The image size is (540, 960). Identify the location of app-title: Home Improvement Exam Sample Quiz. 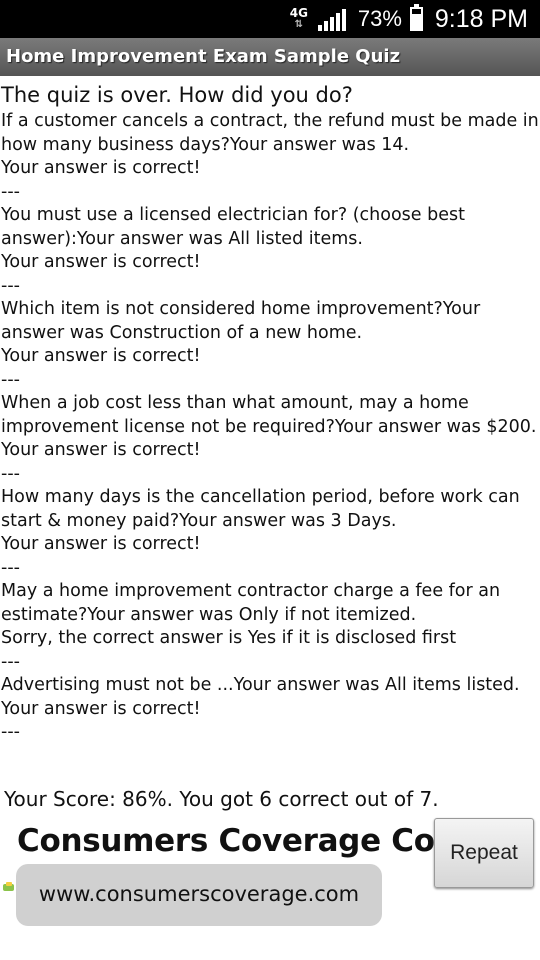
(203, 56).